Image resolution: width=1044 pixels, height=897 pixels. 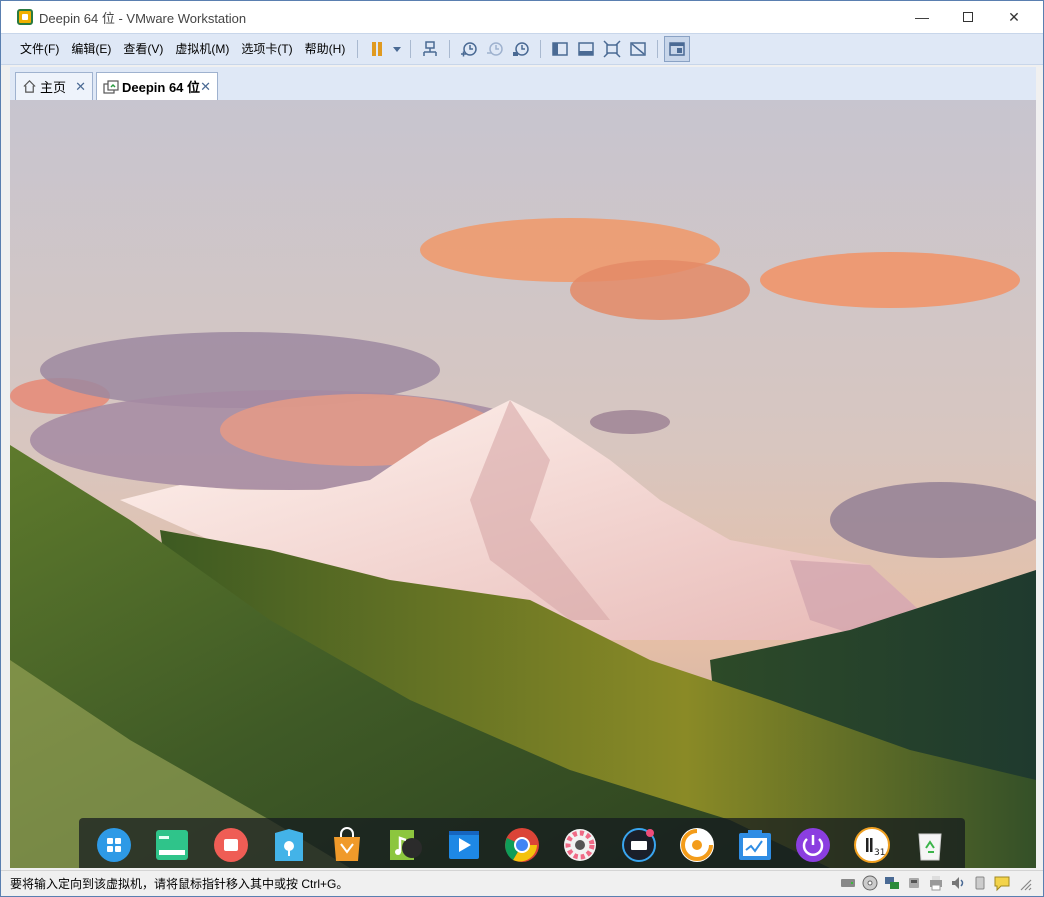 I want to click on pause-button, so click(x=377, y=49).